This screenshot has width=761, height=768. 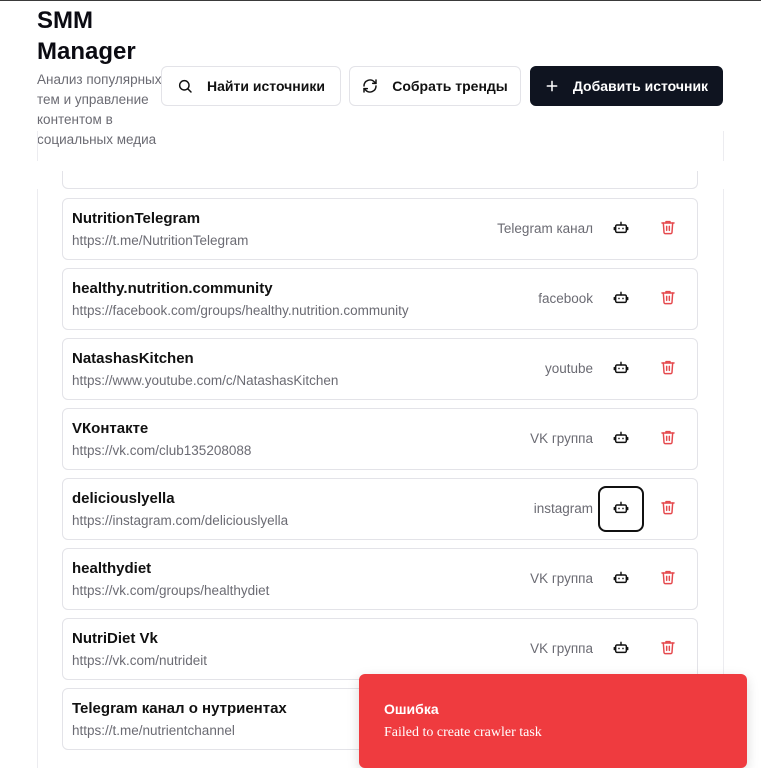 What do you see at coordinates (112, 568) in the screenshot?
I see `source-name: healthydiet` at bounding box center [112, 568].